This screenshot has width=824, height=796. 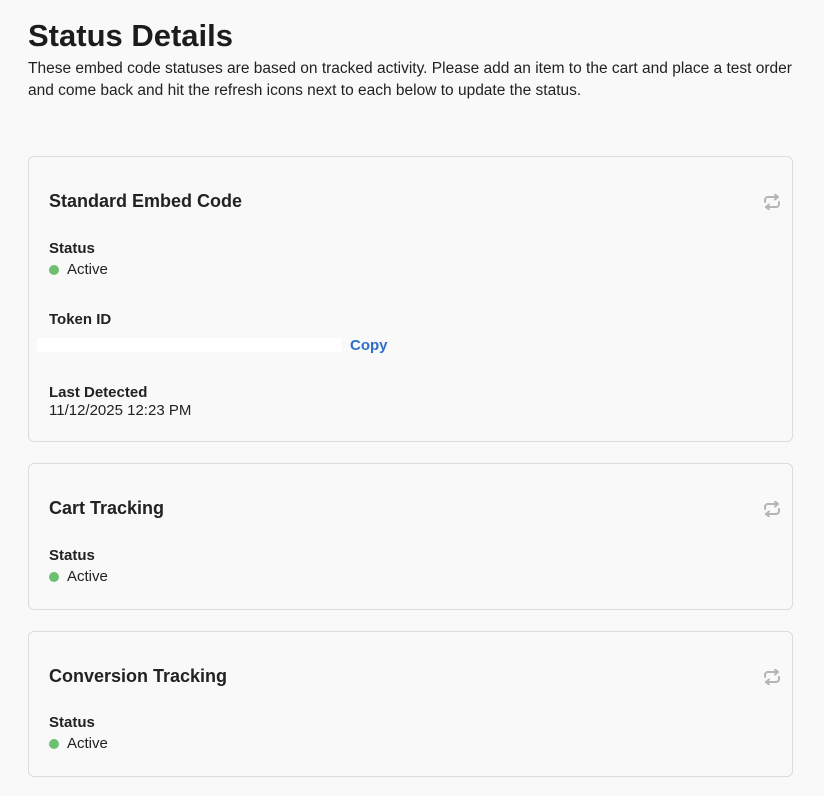 I want to click on last-detected-value: 11/12/2025 12:23 PM, so click(x=120, y=410).